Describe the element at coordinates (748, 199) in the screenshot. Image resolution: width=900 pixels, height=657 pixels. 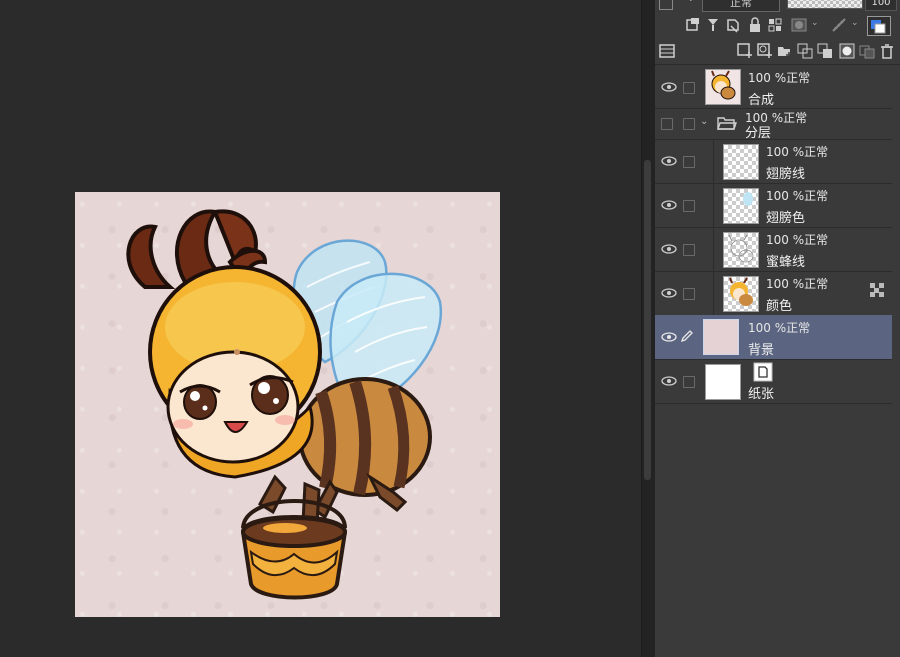
I see `wing-thumbnail-icon` at that location.